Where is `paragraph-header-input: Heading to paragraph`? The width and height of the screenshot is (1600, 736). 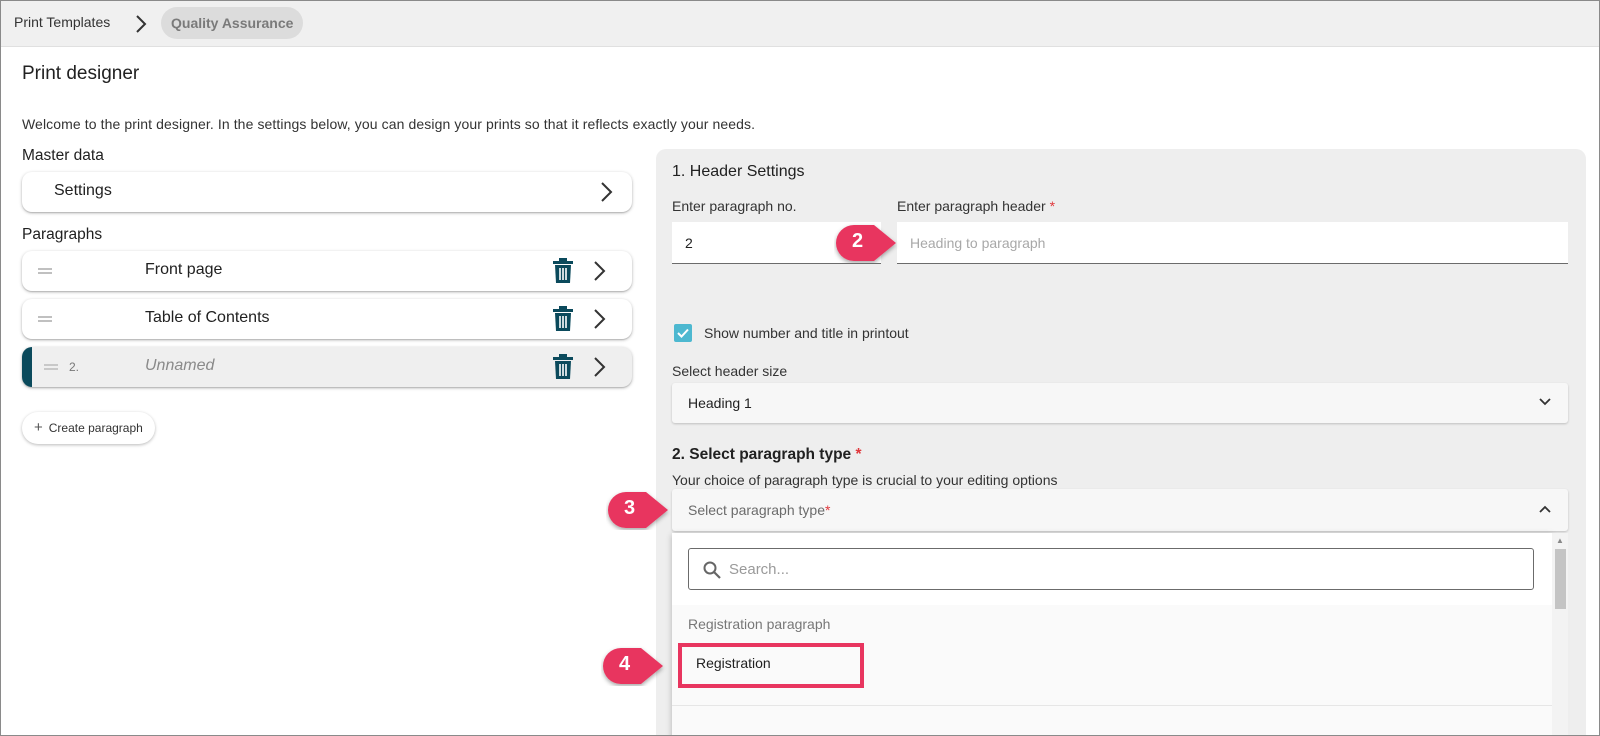
paragraph-header-input: Heading to paragraph is located at coordinates (1232, 243).